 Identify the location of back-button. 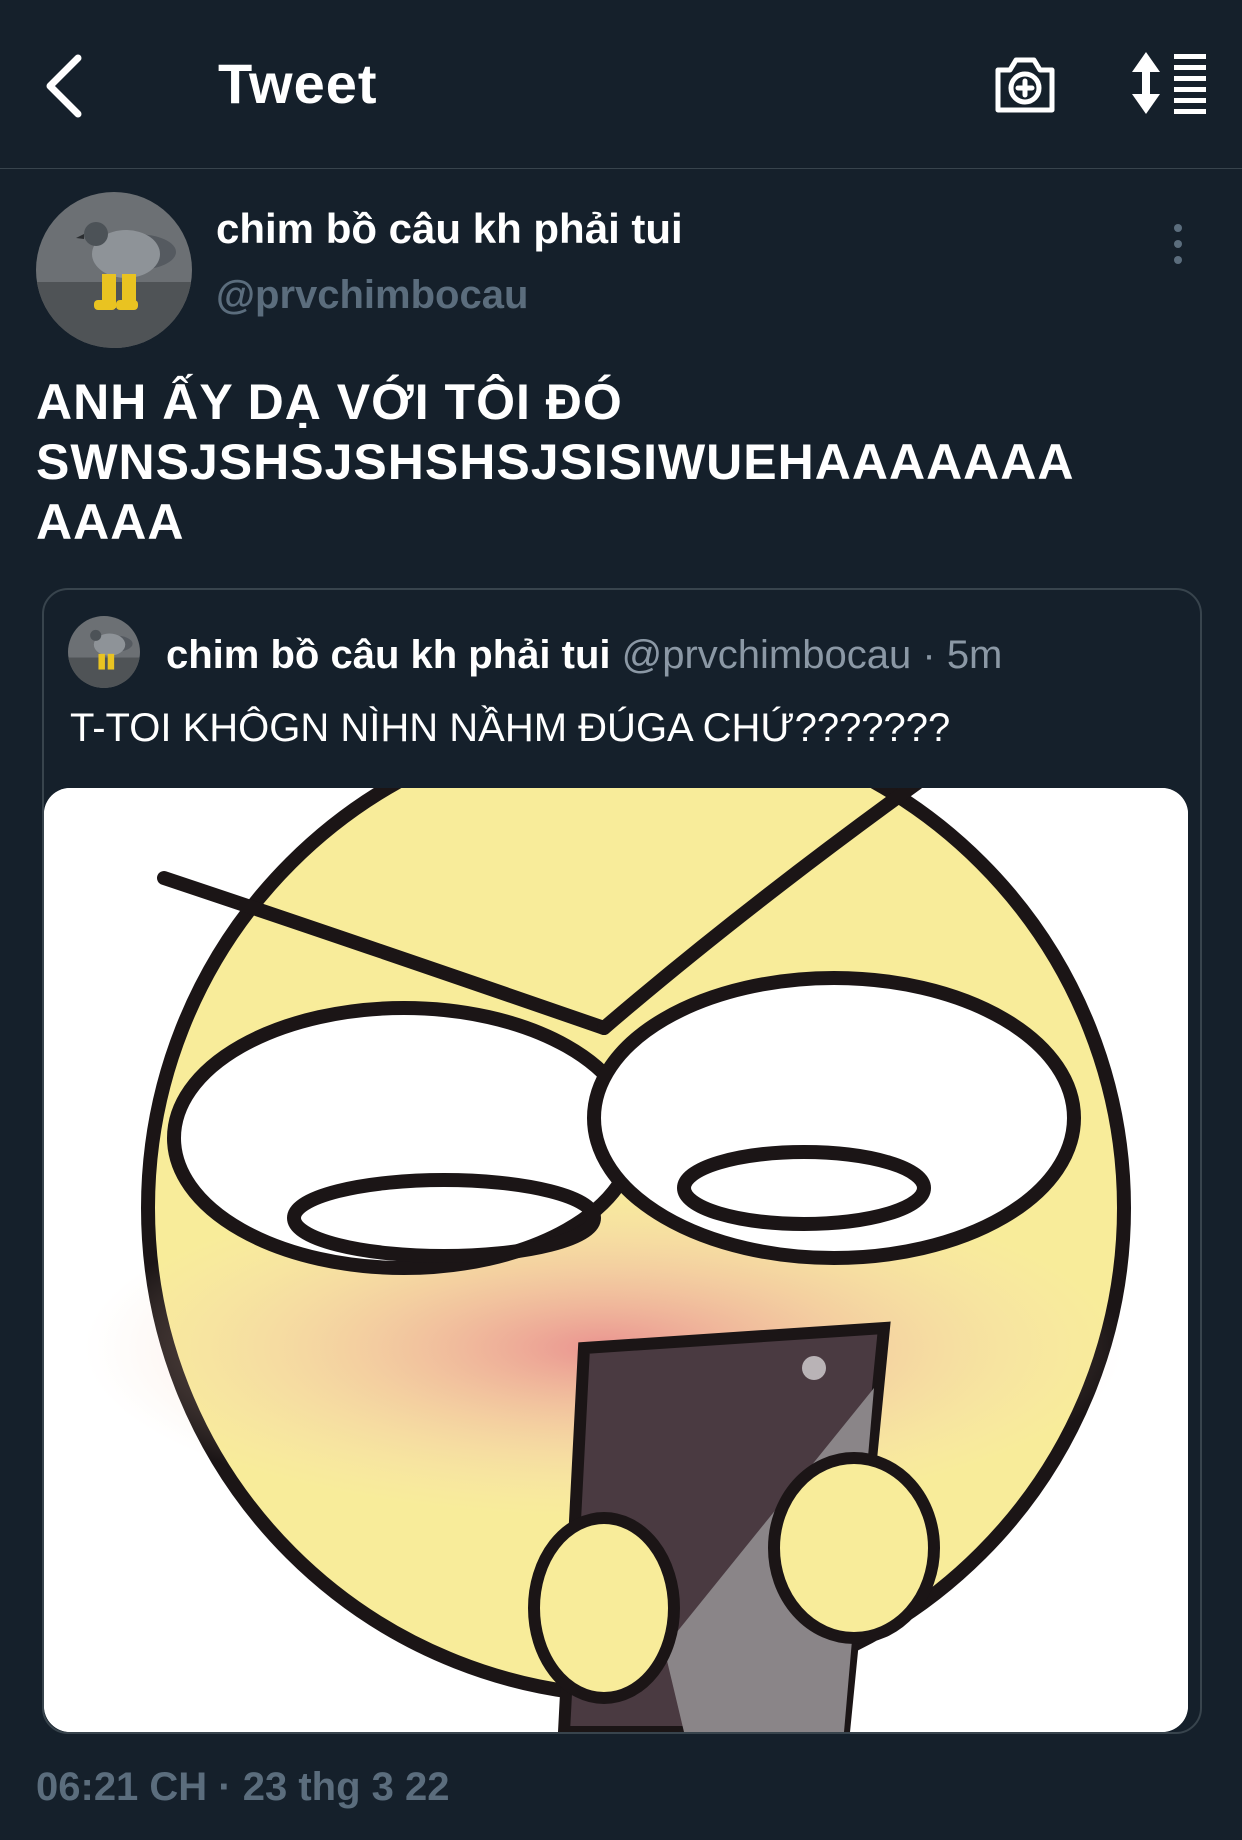
(66, 86).